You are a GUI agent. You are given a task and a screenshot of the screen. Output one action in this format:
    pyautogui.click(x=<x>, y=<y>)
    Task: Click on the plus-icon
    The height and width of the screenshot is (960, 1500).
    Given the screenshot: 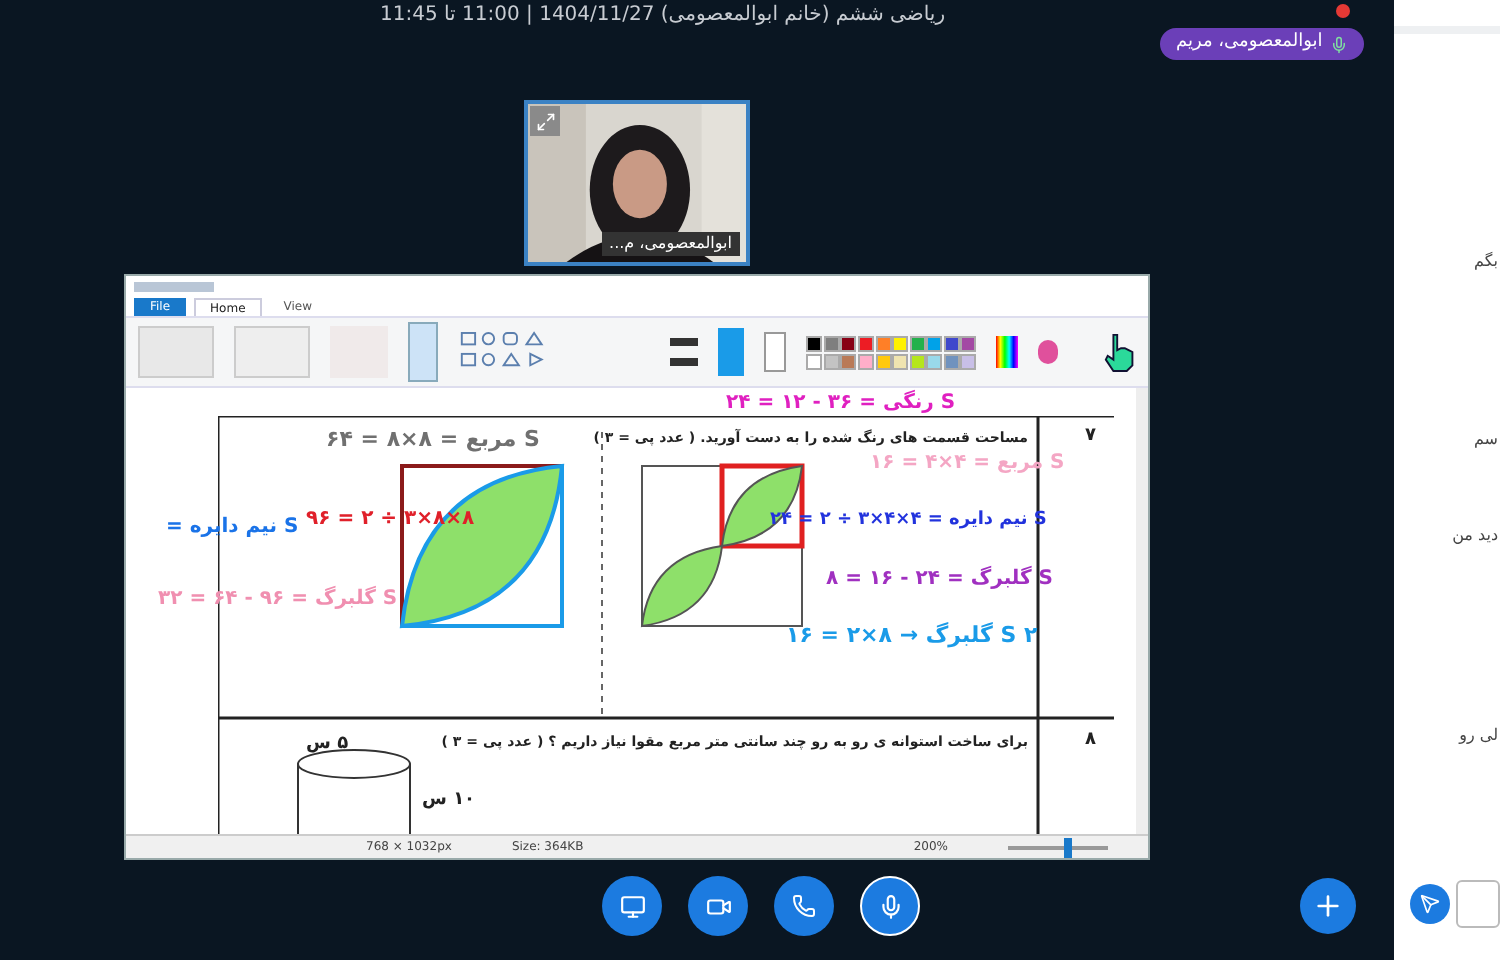 What is the action you would take?
    pyautogui.click(x=1328, y=906)
    